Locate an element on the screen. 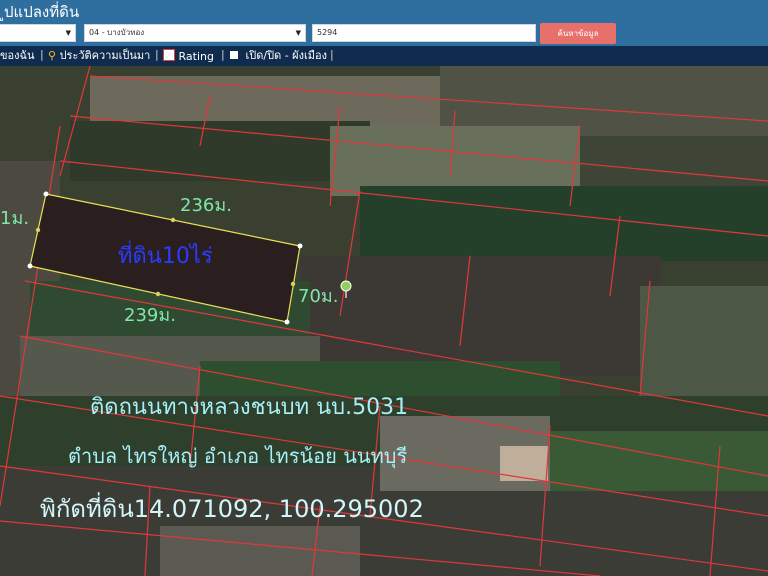 The height and width of the screenshot is (576, 768). coordinate-info: พิกัดที่ดิน14.071092, 100.295002 is located at coordinates (232, 507).